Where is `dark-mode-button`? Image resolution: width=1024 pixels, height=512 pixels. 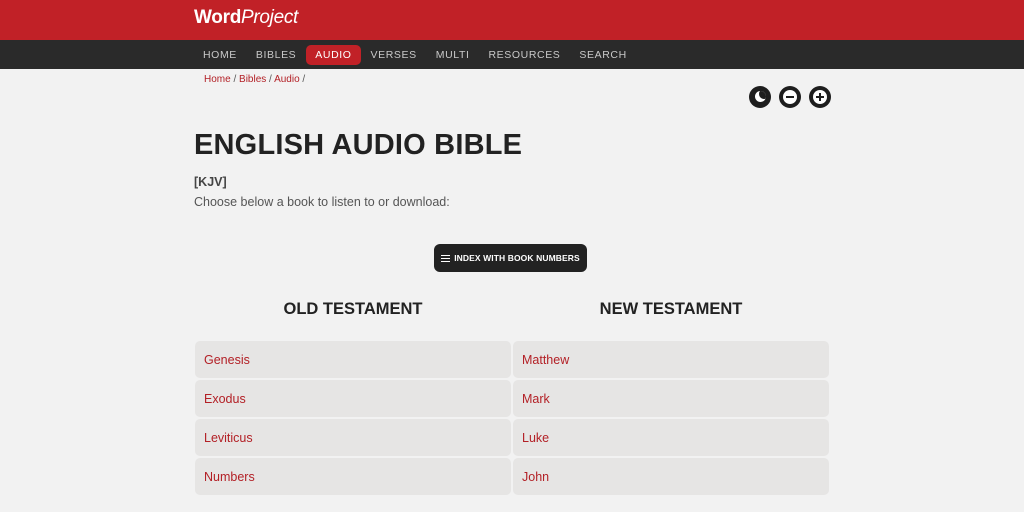
dark-mode-button is located at coordinates (760, 97).